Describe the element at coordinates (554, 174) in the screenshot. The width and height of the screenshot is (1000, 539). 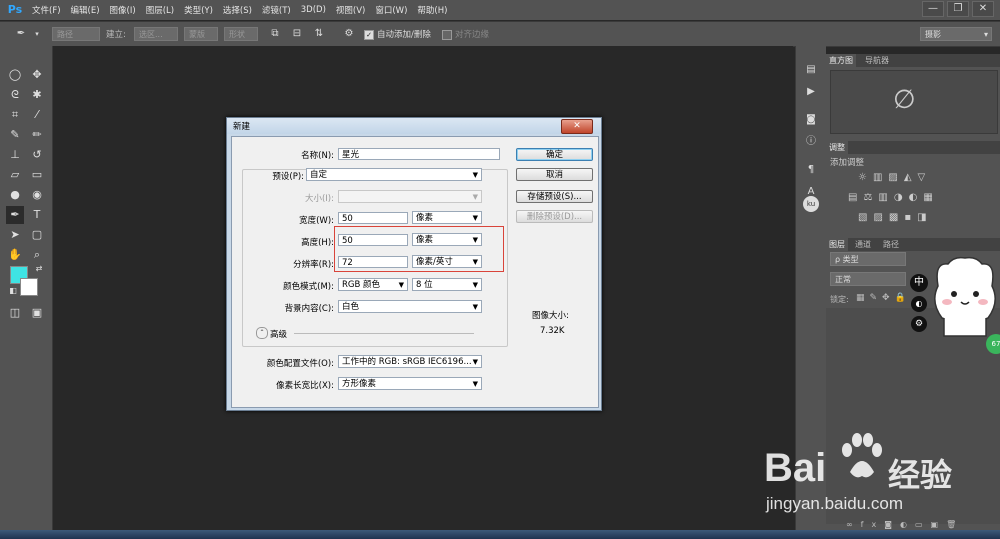
I see `cancel-button: 取消` at that location.